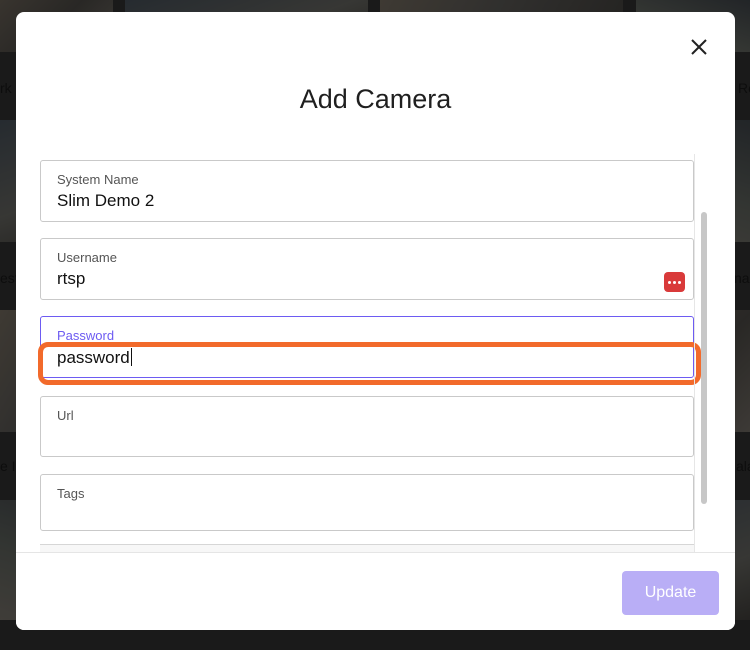 This screenshot has width=750, height=650. Describe the element at coordinates (347, 279) in the screenshot. I see `username-input` at that location.